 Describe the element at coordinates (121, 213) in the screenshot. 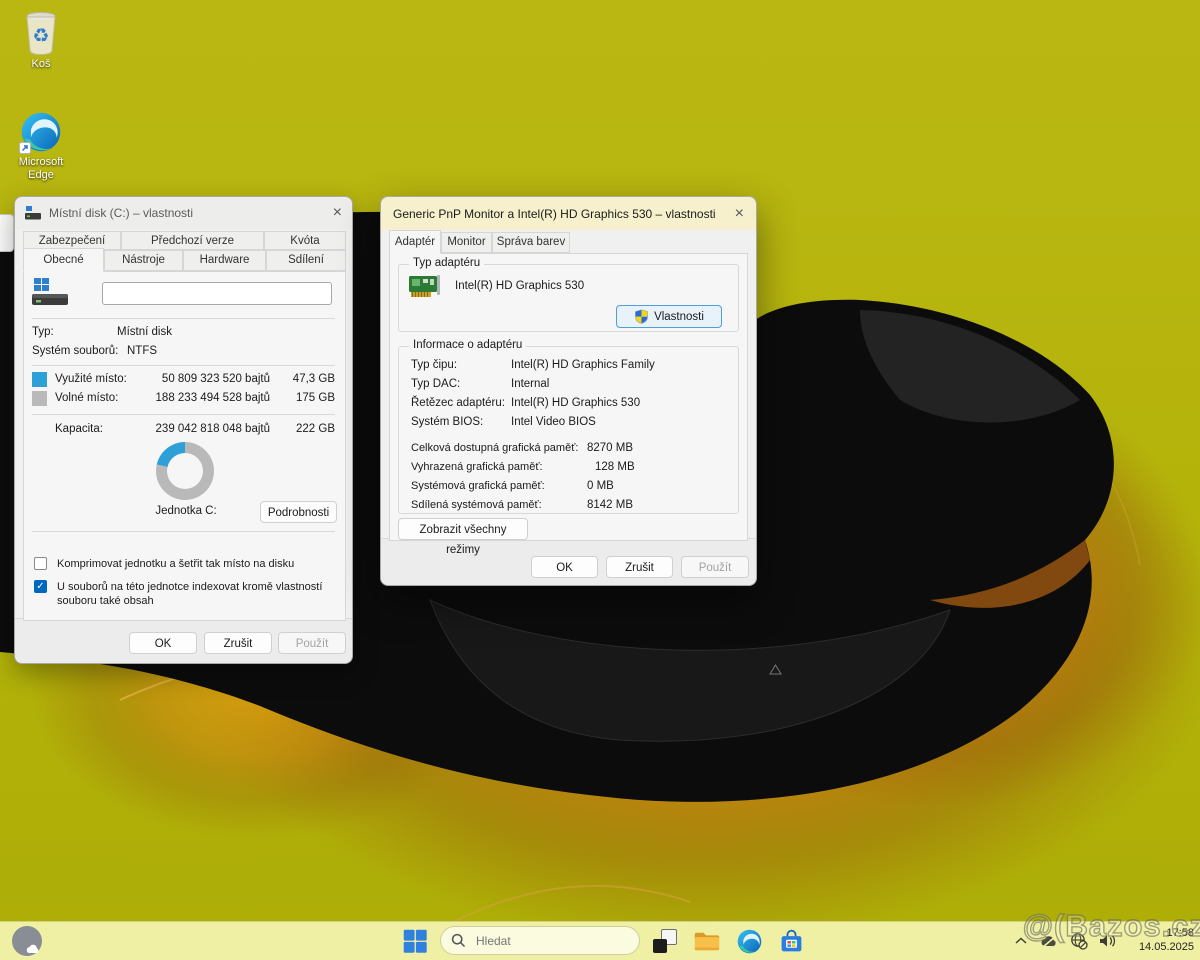

I see `disk-dialog-title: Místní disk (C:) – vlastnosti` at that location.